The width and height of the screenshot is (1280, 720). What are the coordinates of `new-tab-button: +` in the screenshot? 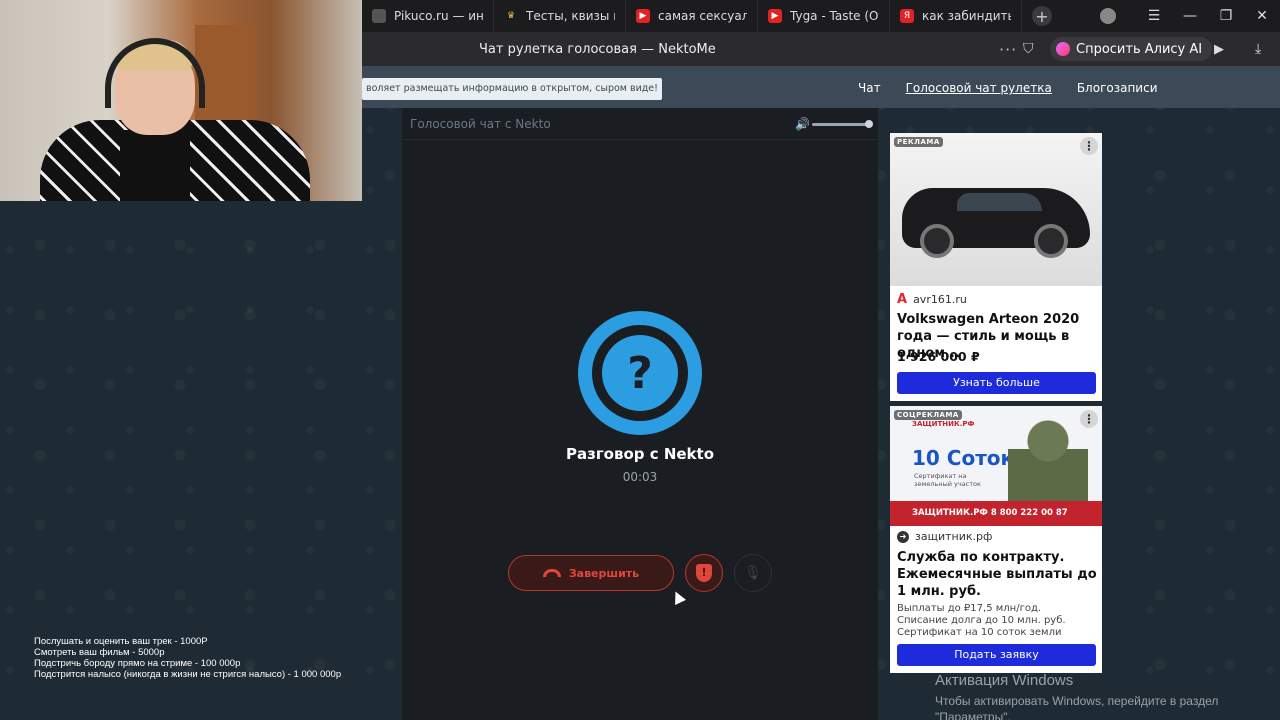 It's located at (1042, 16).